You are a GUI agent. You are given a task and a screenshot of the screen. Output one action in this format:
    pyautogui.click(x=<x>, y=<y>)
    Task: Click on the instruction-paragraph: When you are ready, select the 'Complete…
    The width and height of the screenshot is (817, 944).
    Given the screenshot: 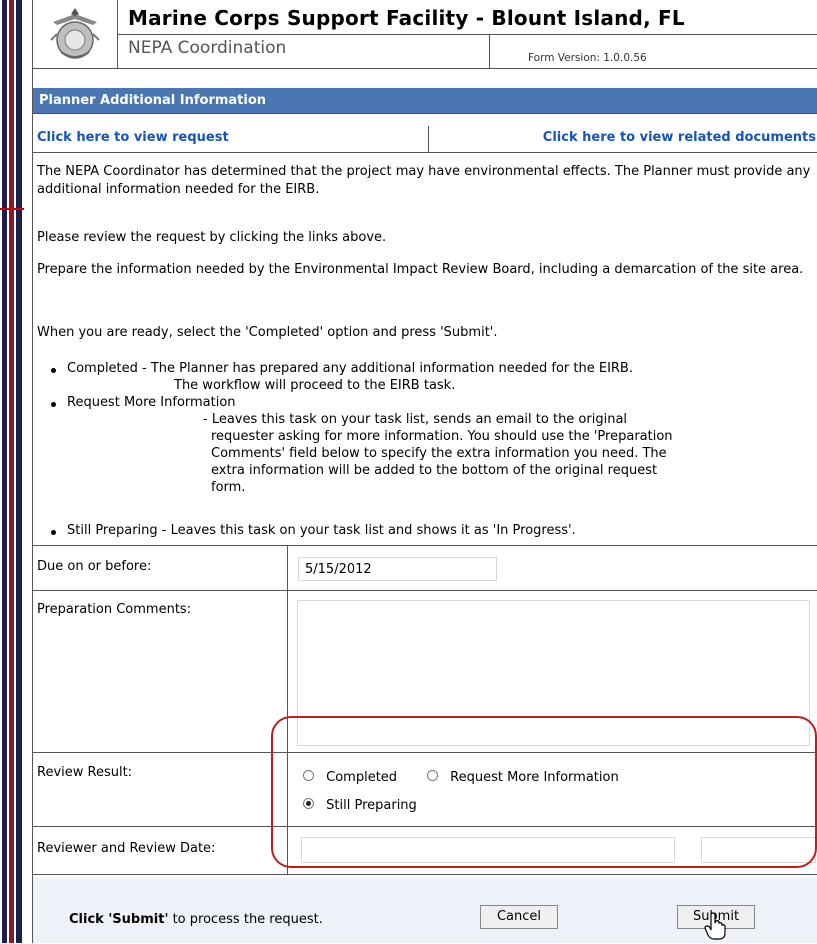 What is the action you would take?
    pyautogui.click(x=267, y=332)
    